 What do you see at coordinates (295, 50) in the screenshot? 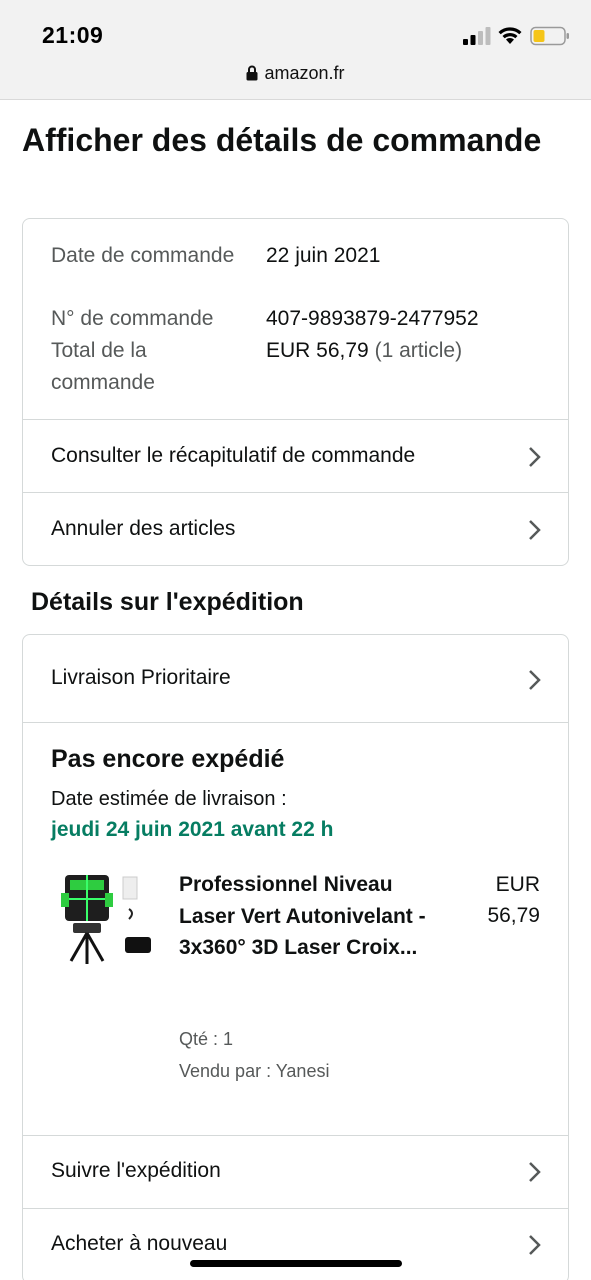
I see `browser-top-bar: 21:09 amazon.fr` at bounding box center [295, 50].